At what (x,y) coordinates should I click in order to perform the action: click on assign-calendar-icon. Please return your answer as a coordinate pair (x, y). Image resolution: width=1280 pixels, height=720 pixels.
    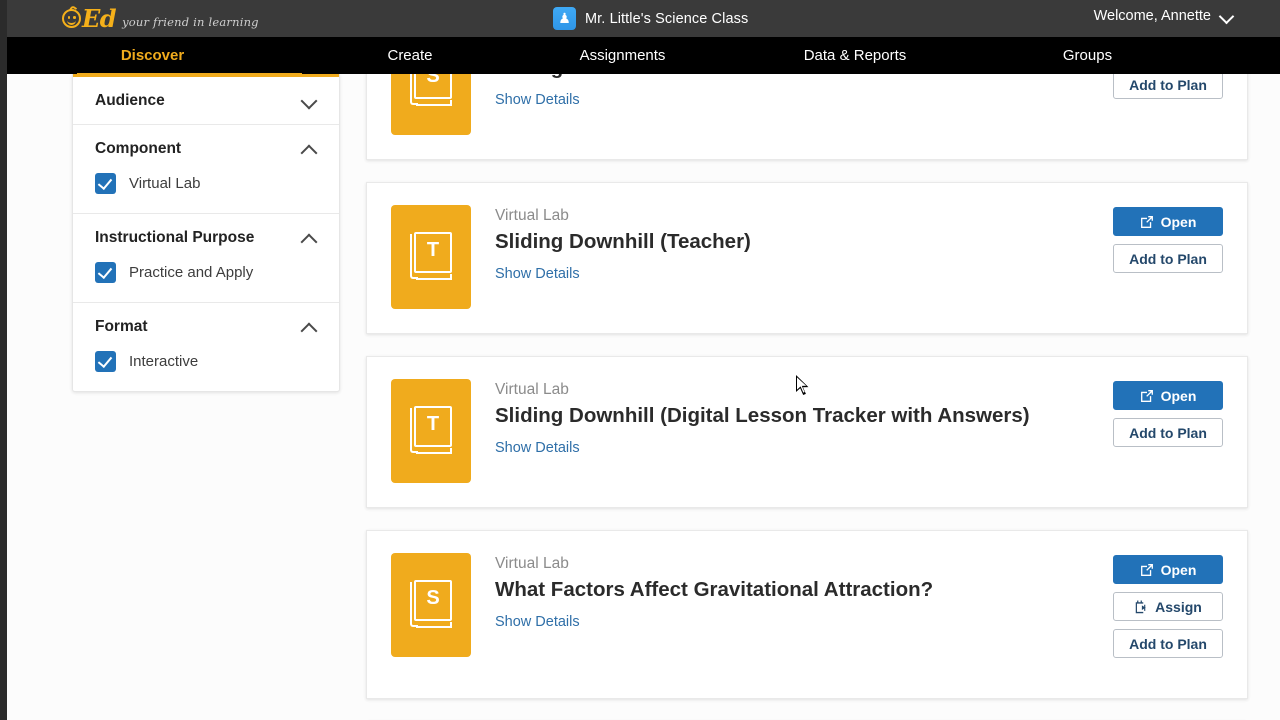
    Looking at the image, I should click on (1140, 606).